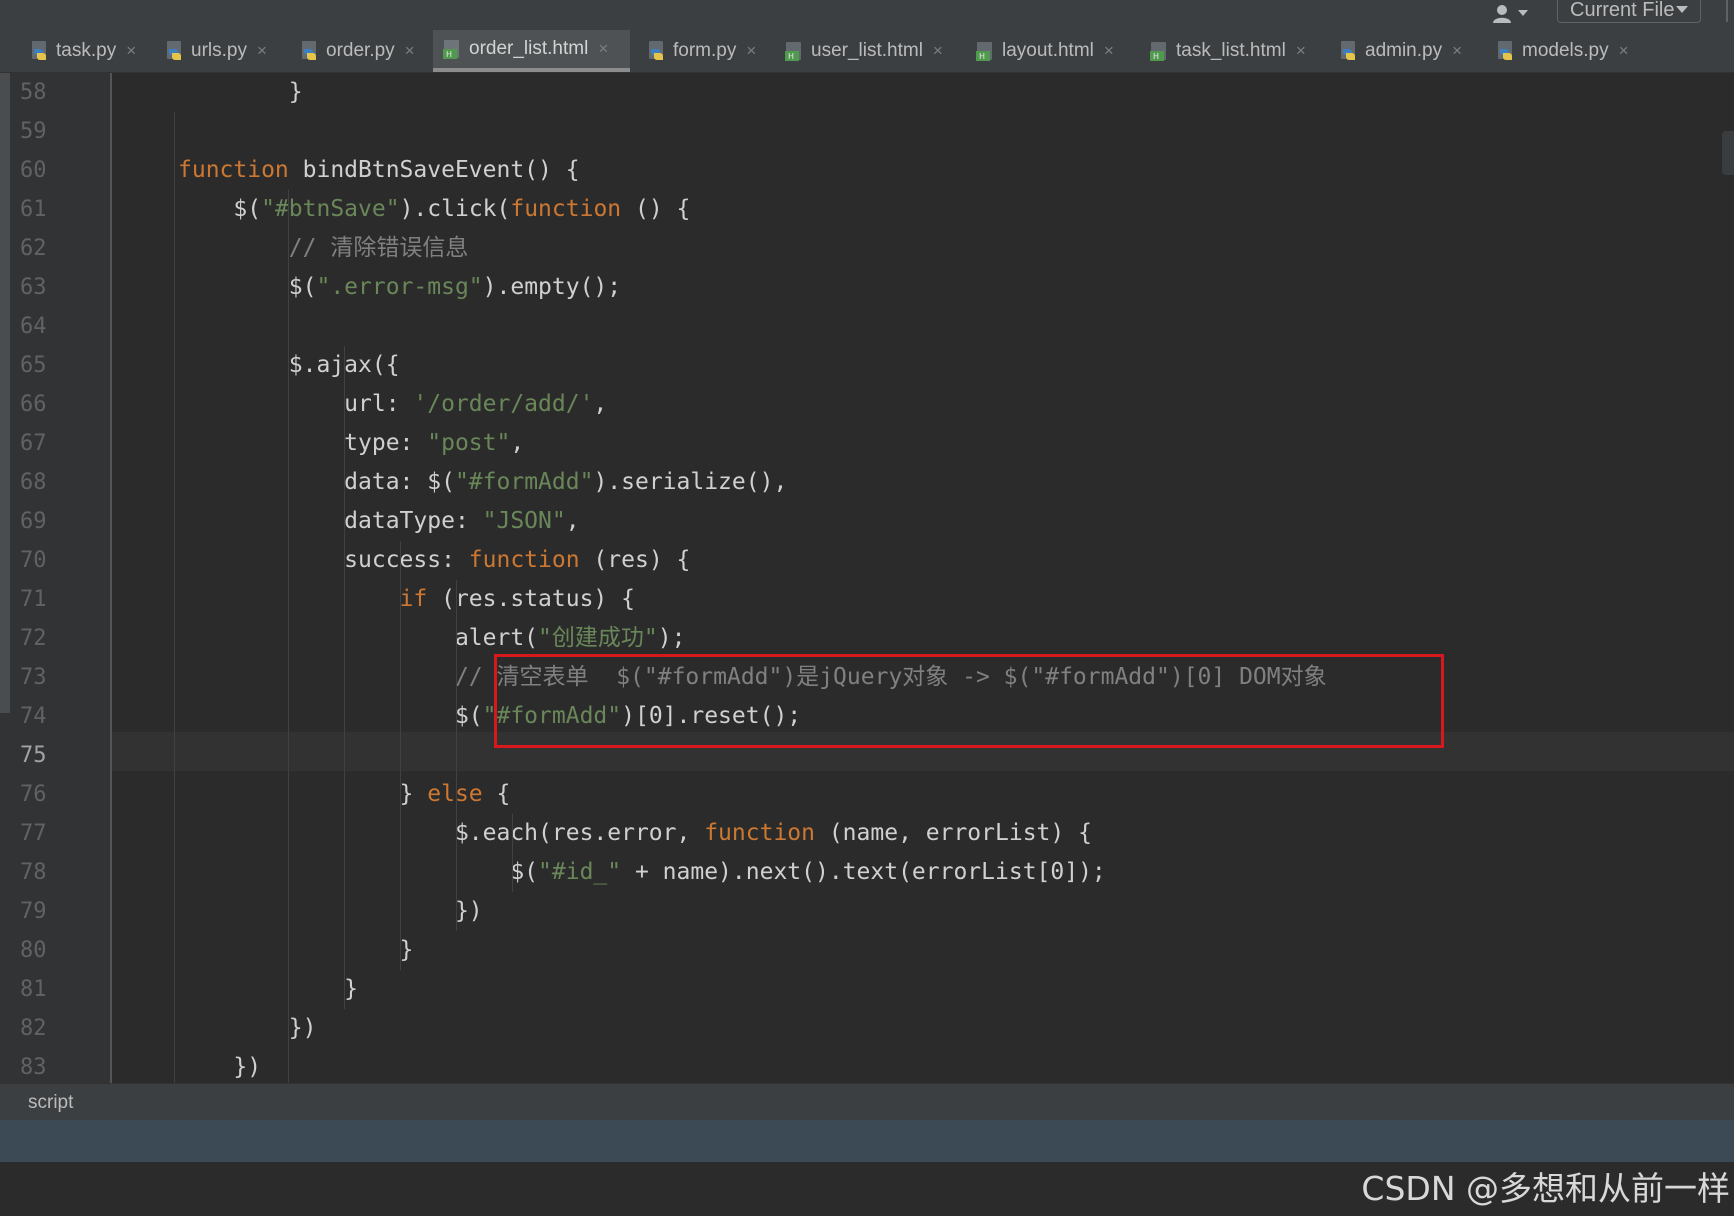 The image size is (1734, 1216). Describe the element at coordinates (33, 443) in the screenshot. I see `line-number: 67` at that location.